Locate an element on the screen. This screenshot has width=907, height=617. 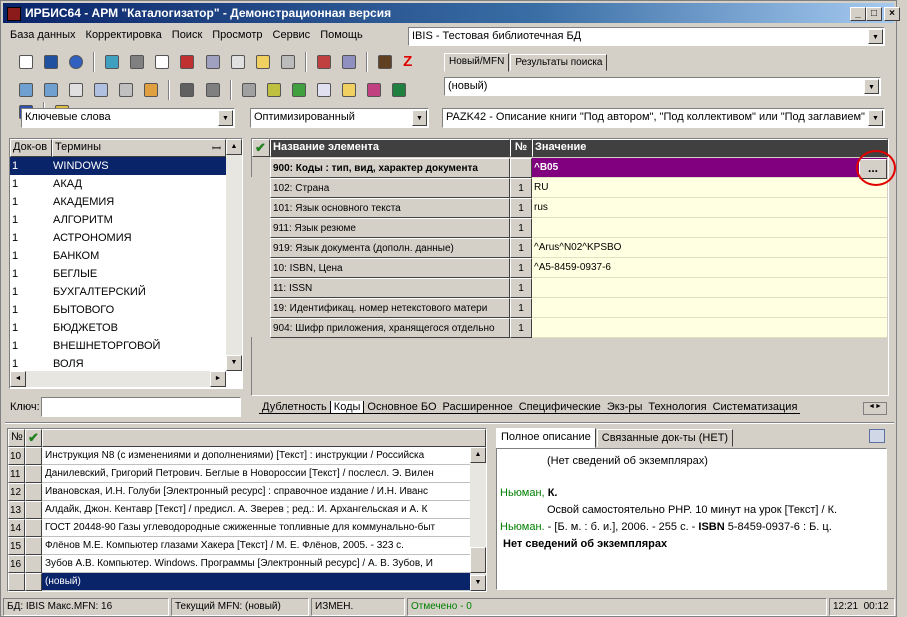
tab-technology: Технология is located at coordinates (677, 407).